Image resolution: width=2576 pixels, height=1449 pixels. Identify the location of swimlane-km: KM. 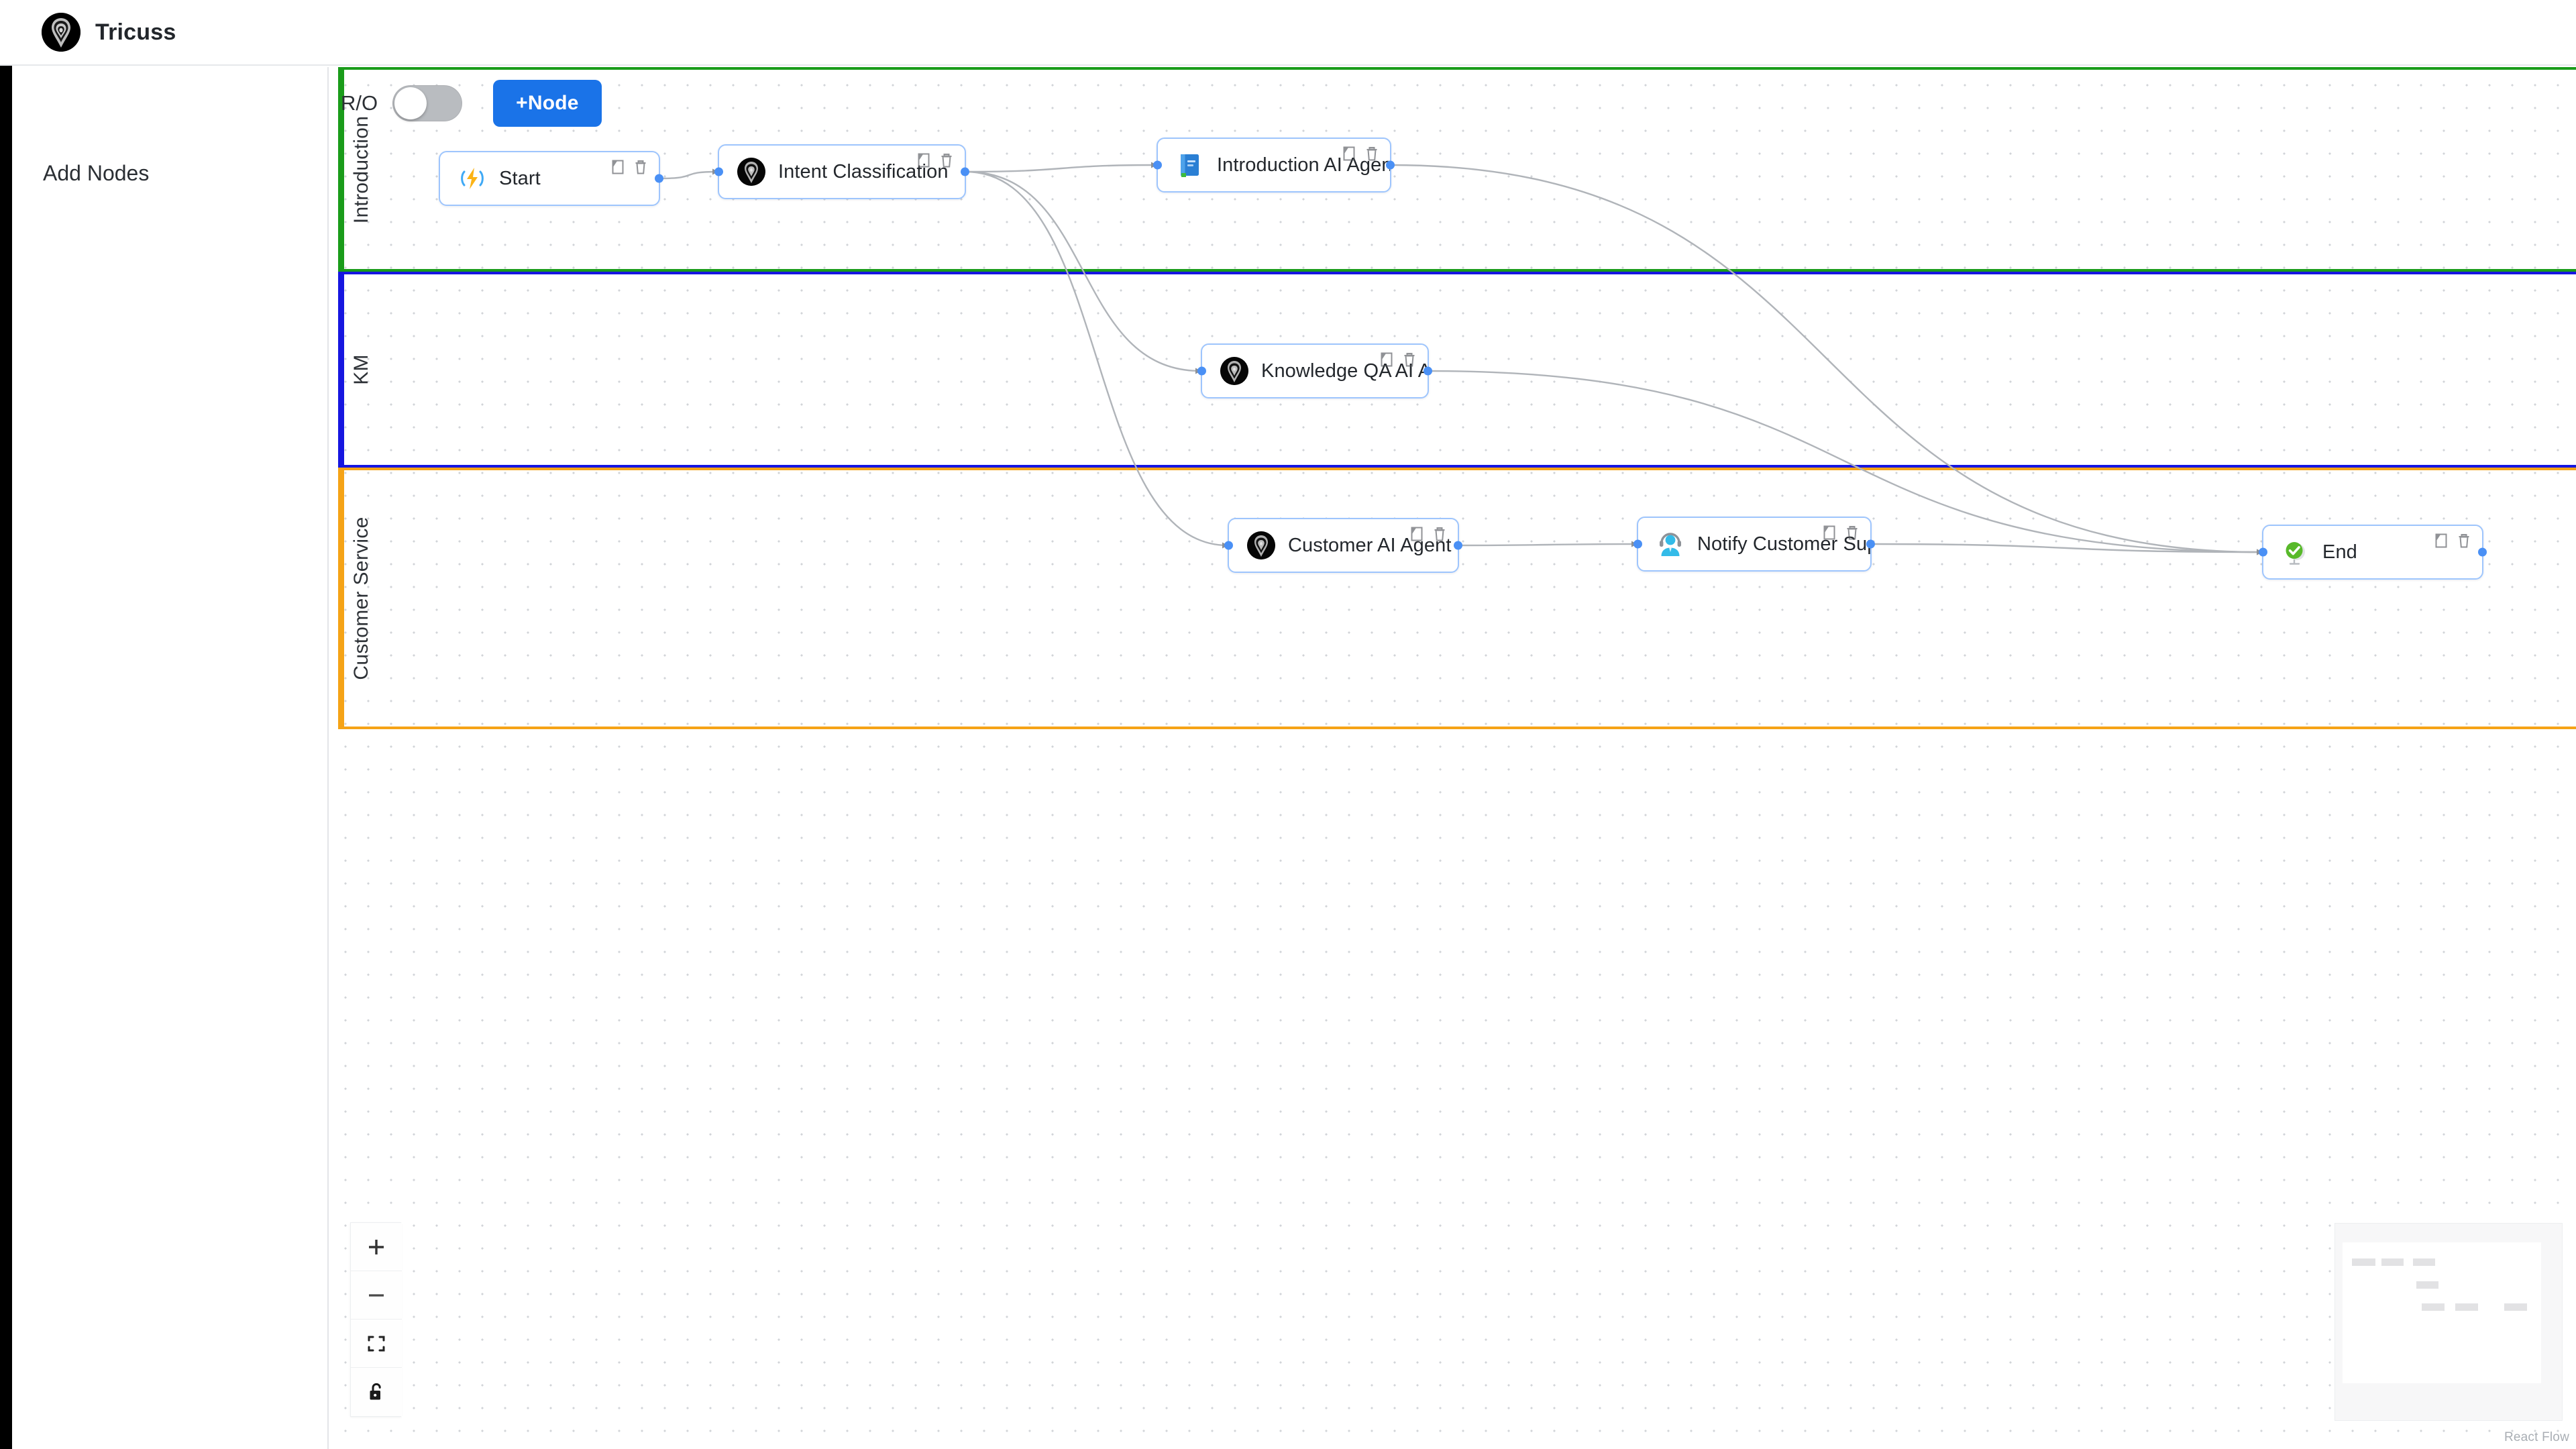
(1457, 370).